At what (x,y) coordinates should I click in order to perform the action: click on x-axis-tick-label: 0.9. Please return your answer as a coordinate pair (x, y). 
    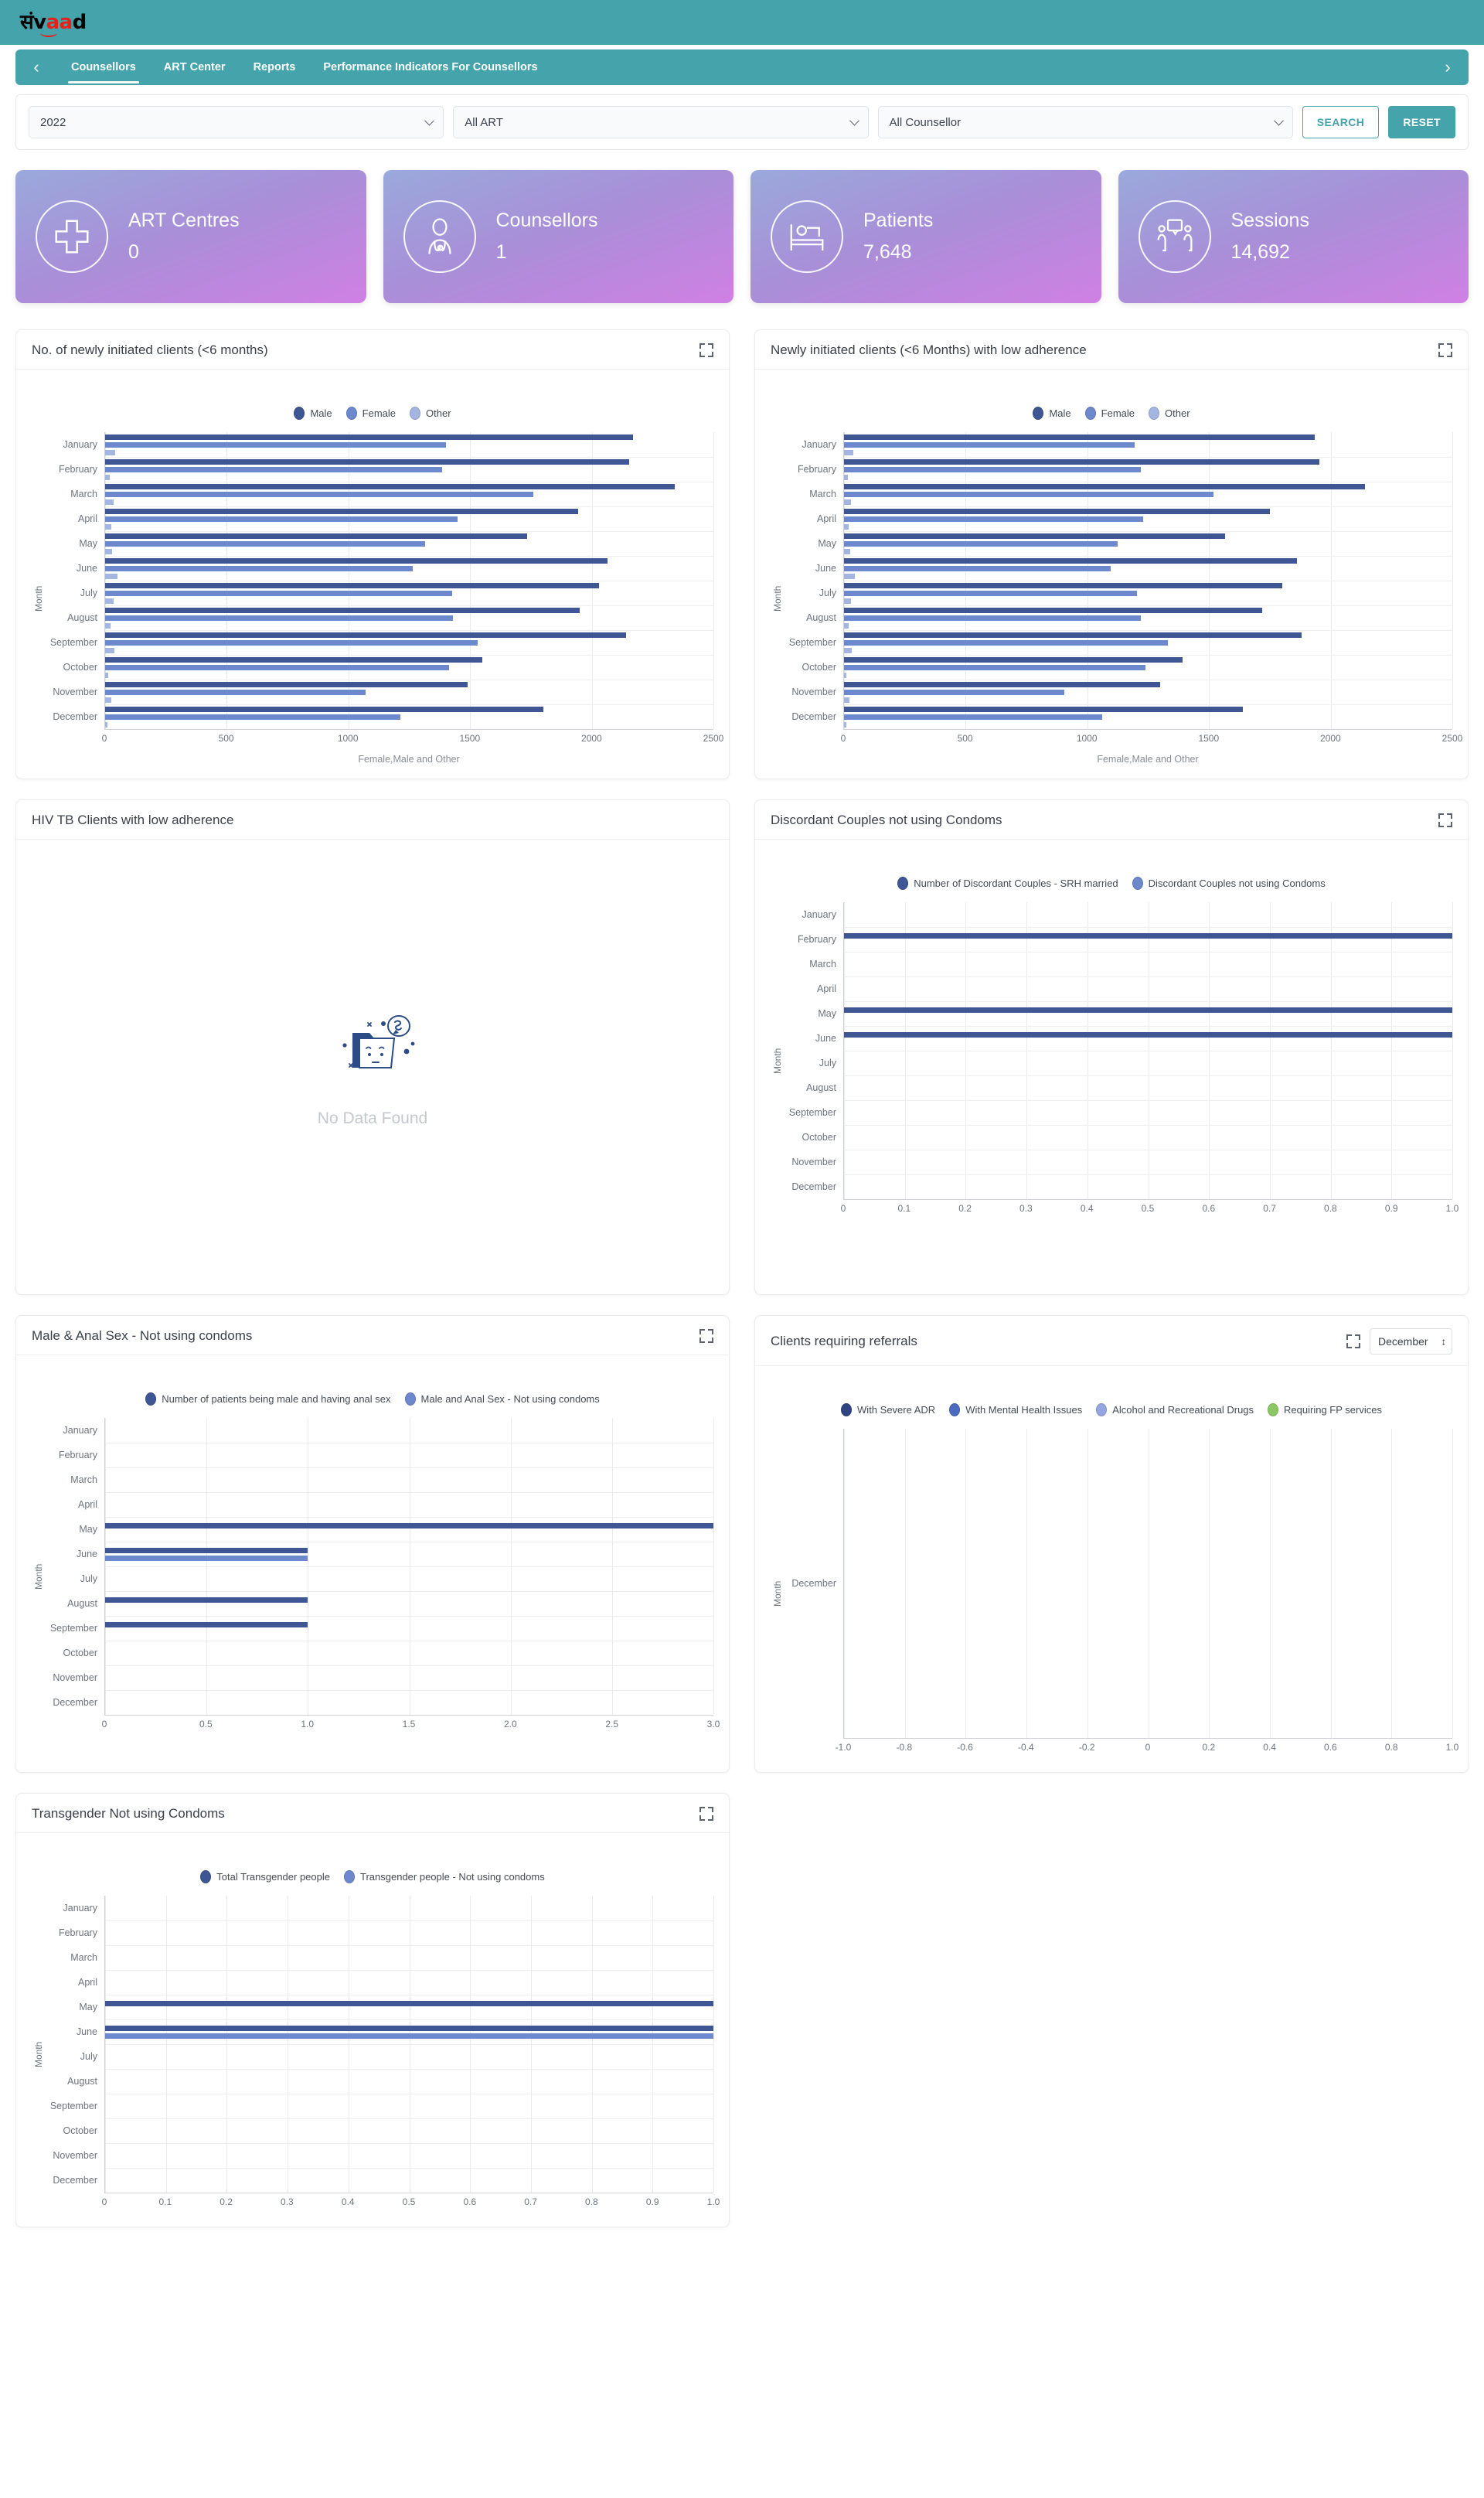
    Looking at the image, I should click on (652, 2201).